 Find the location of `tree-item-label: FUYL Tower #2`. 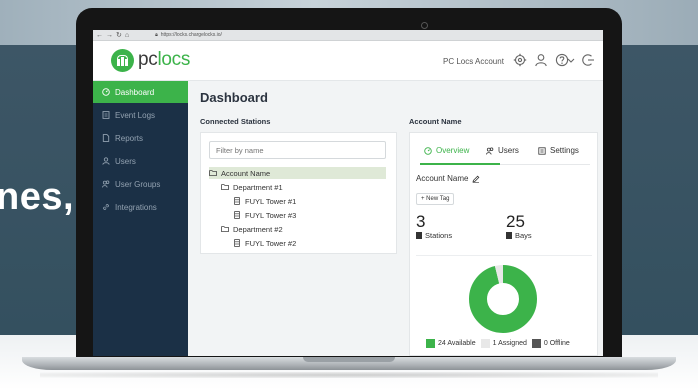

tree-item-label: FUYL Tower #2 is located at coordinates (271, 243).